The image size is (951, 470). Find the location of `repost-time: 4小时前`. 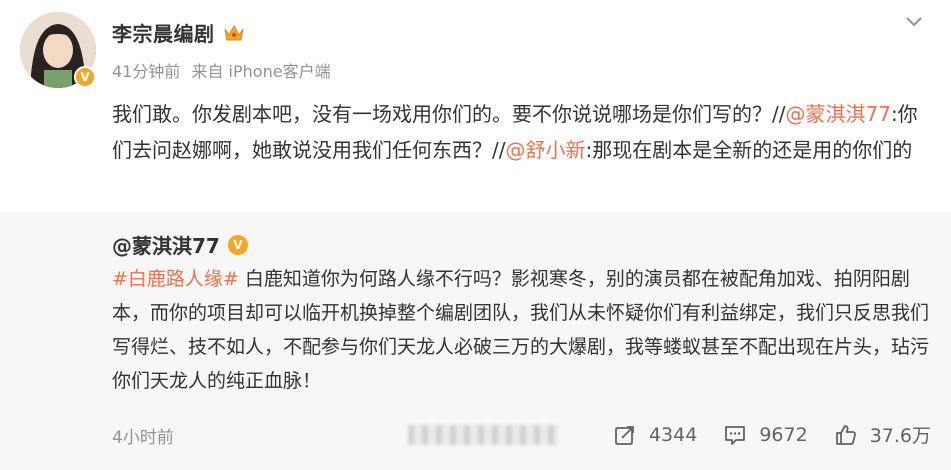

repost-time: 4小时前 is located at coordinates (143, 435).